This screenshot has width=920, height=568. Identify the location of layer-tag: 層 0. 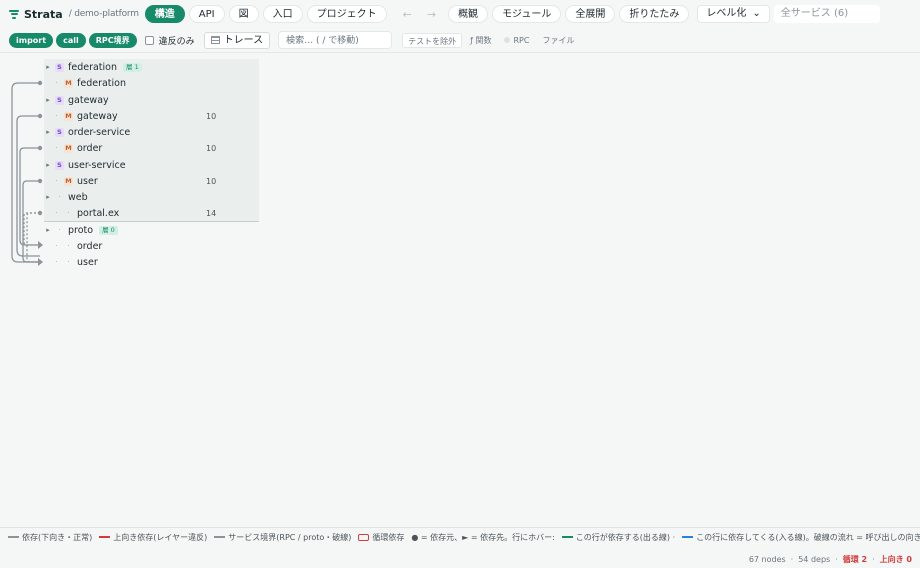
(108, 230).